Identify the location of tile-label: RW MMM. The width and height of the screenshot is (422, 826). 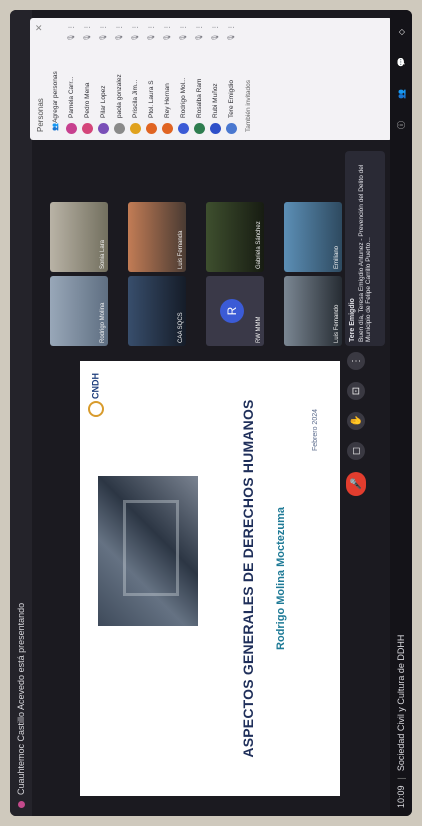
(259, 329).